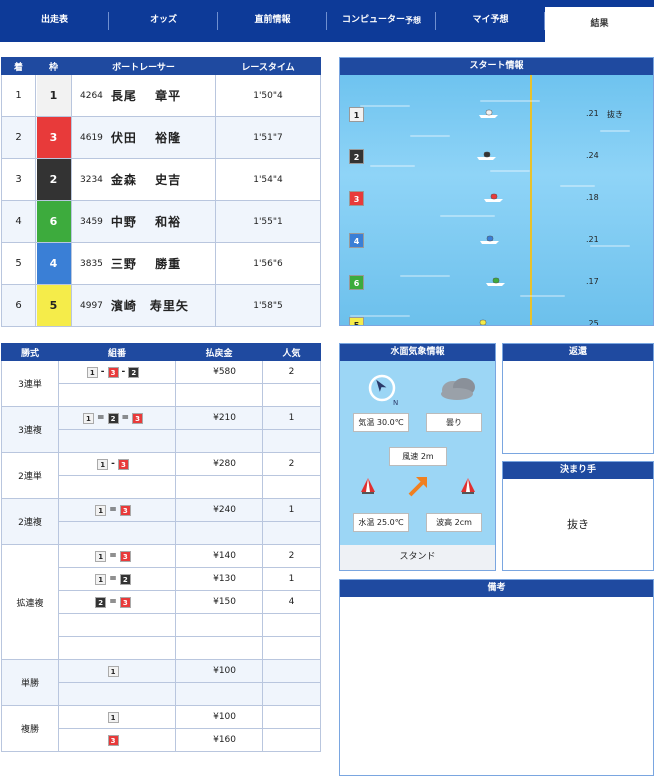  I want to click on racer-cell: 4997 濱崎 寿里矢, so click(143, 305).